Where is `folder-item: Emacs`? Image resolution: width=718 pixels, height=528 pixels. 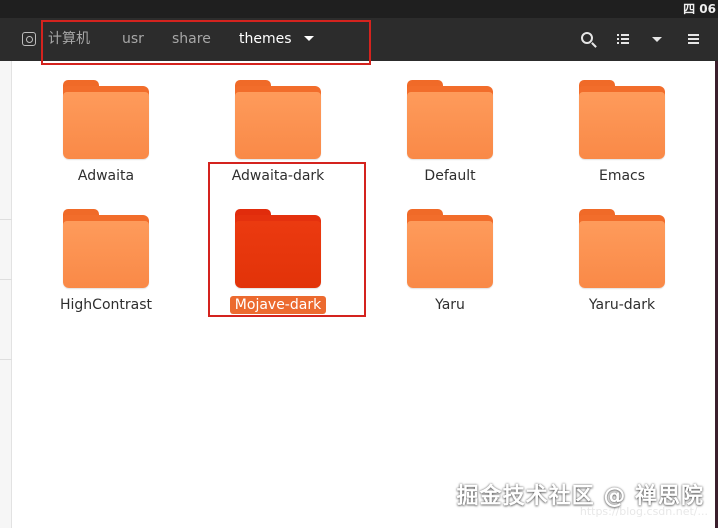 folder-item: Emacs is located at coordinates (622, 138).